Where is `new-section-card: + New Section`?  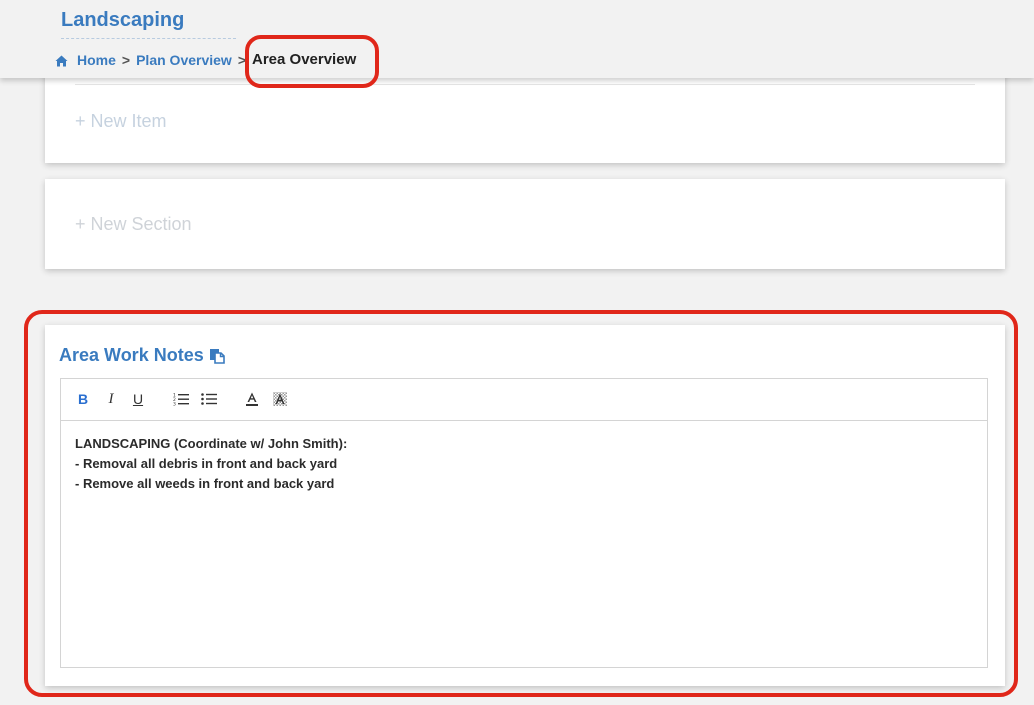 new-section-card: + New Section is located at coordinates (525, 224).